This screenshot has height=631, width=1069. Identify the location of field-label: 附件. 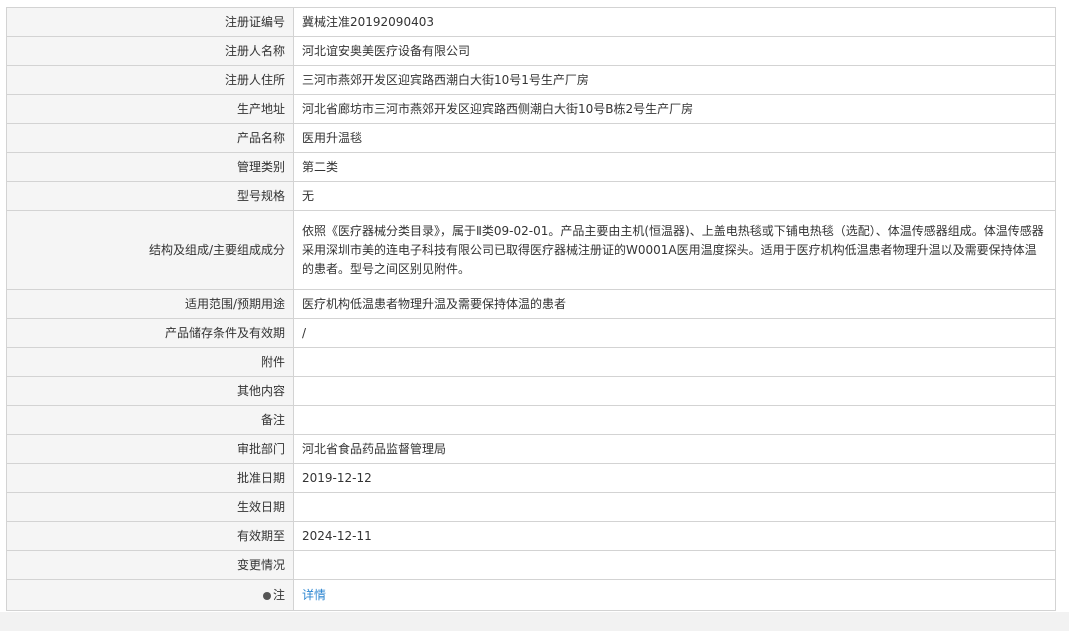
(150, 362).